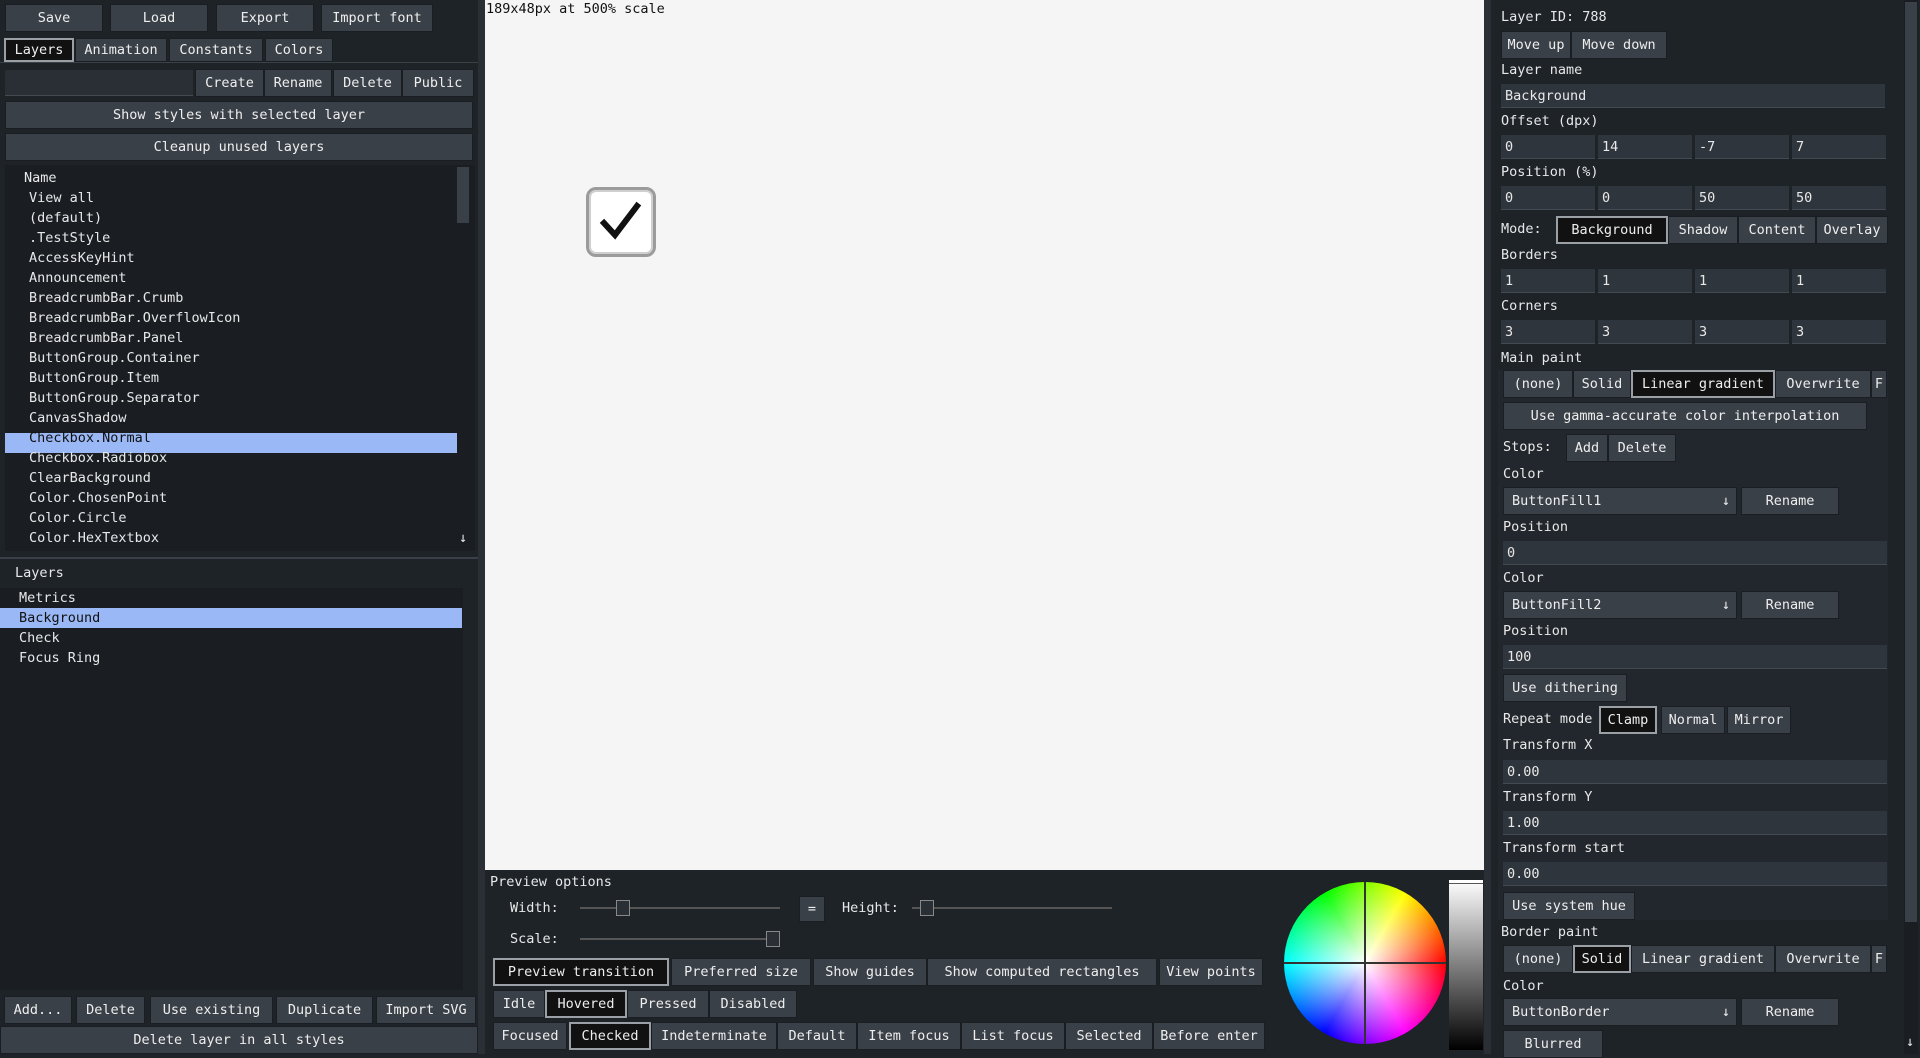 Image resolution: width=1920 pixels, height=1058 pixels. I want to click on stop2-position-input: 100, so click(1695, 657).